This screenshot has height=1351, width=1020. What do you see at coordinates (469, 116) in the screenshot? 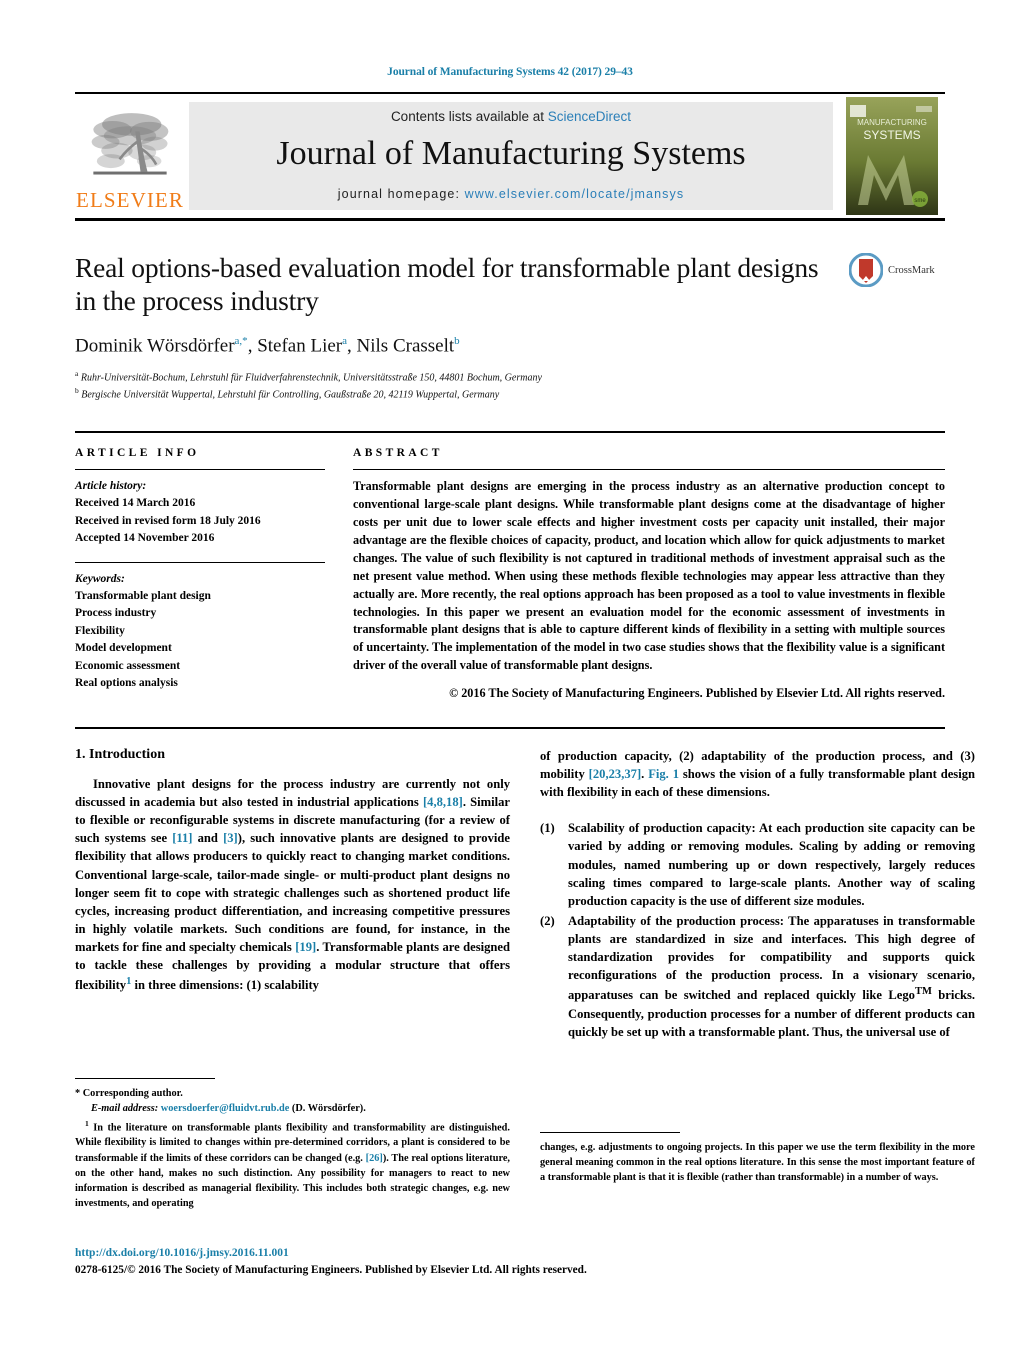
I see `contents-prefix: Contents lists available at` at bounding box center [469, 116].